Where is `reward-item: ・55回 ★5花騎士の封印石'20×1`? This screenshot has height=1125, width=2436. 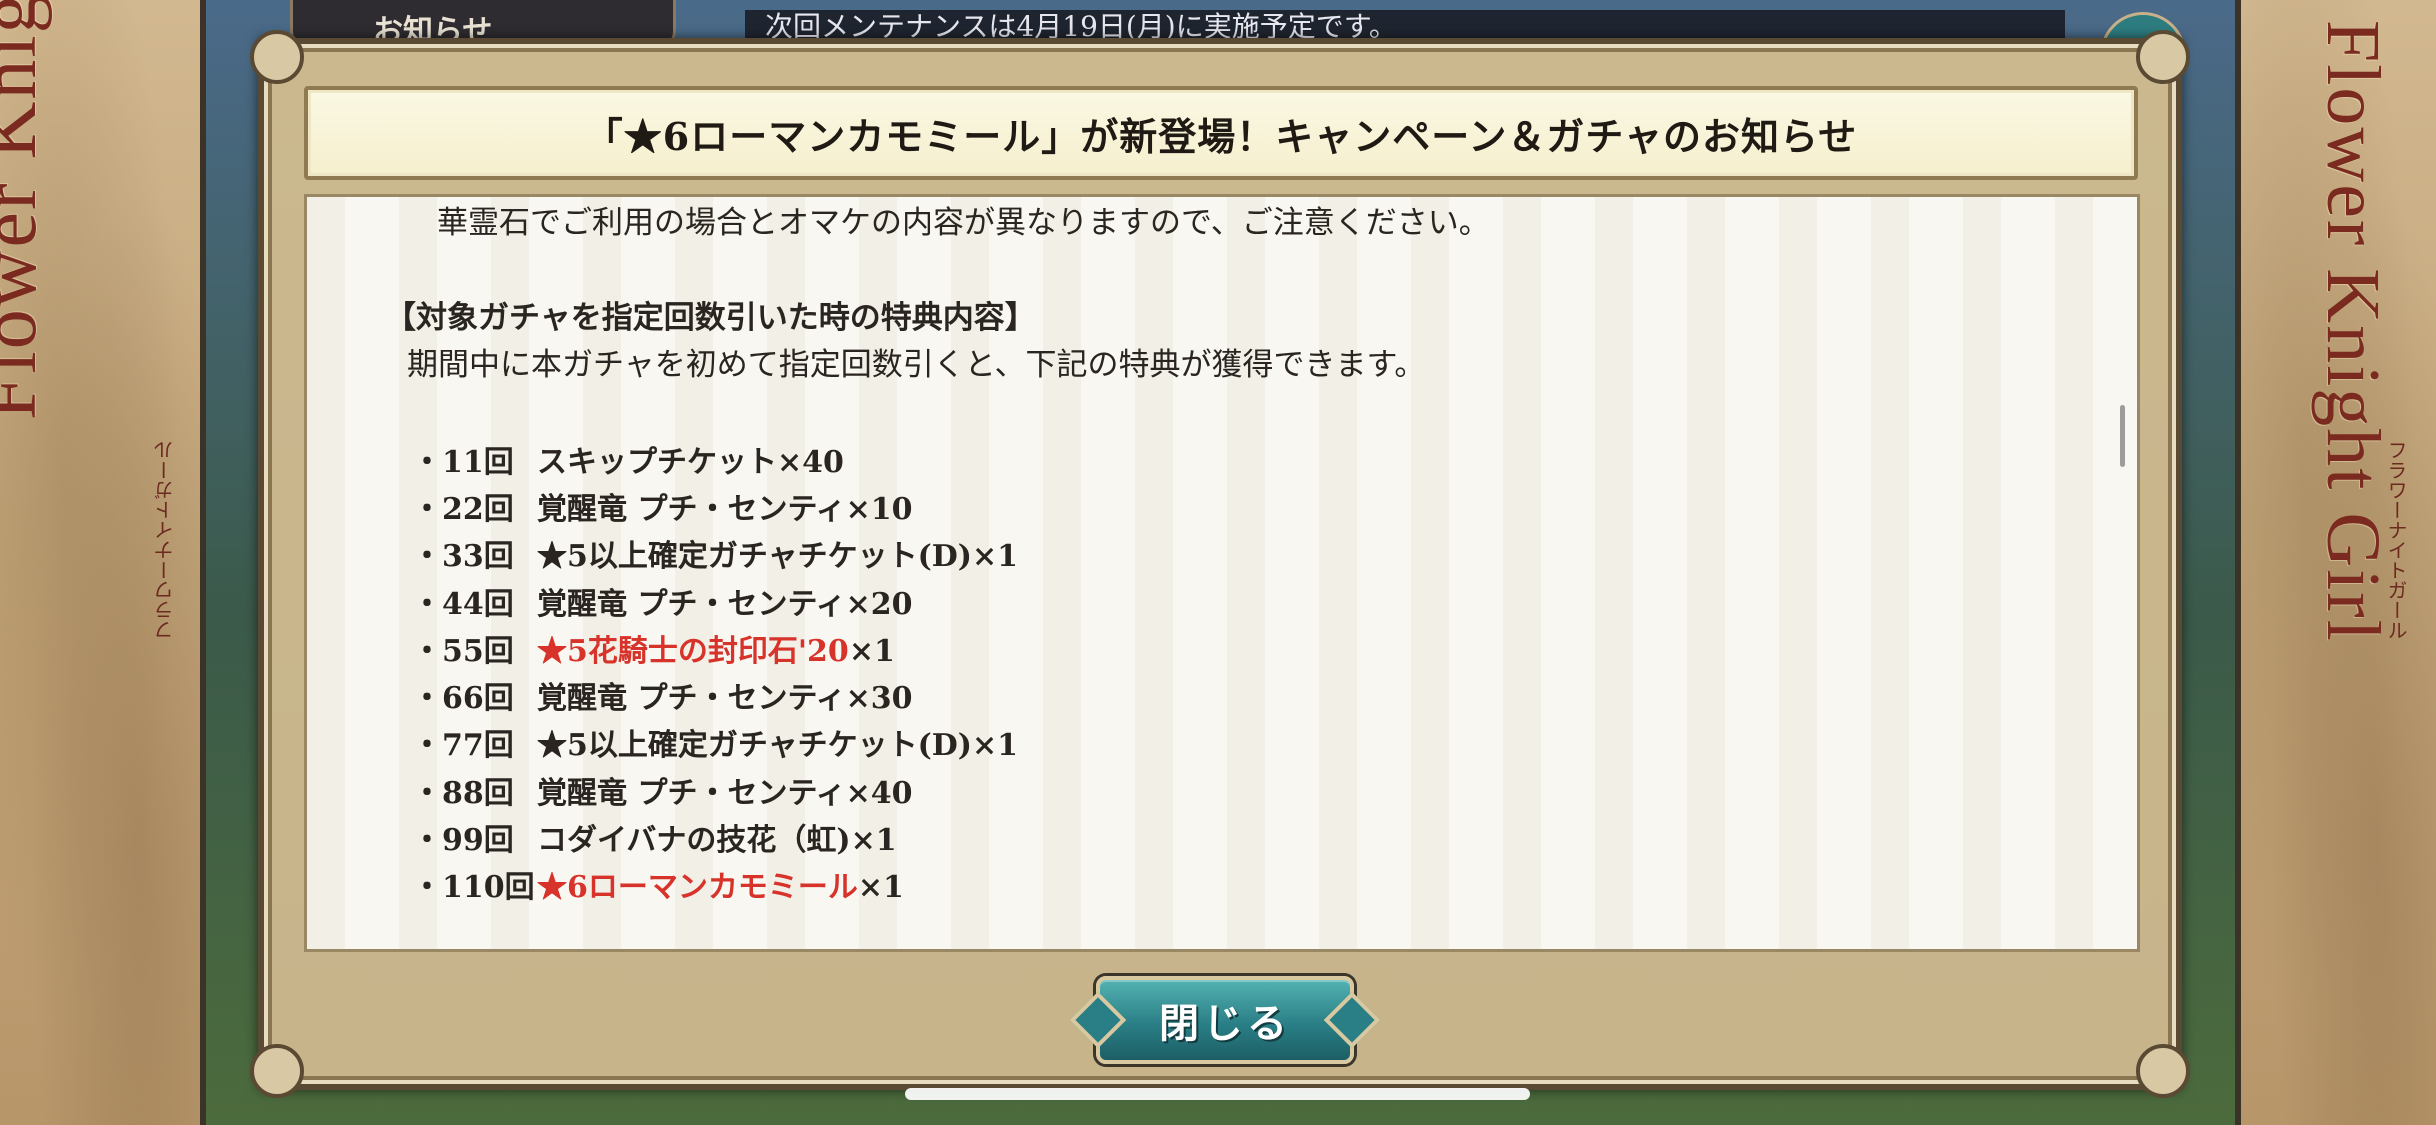
reward-item: ・55回 ★5花騎士の封印石'20×1 is located at coordinates (653, 651).